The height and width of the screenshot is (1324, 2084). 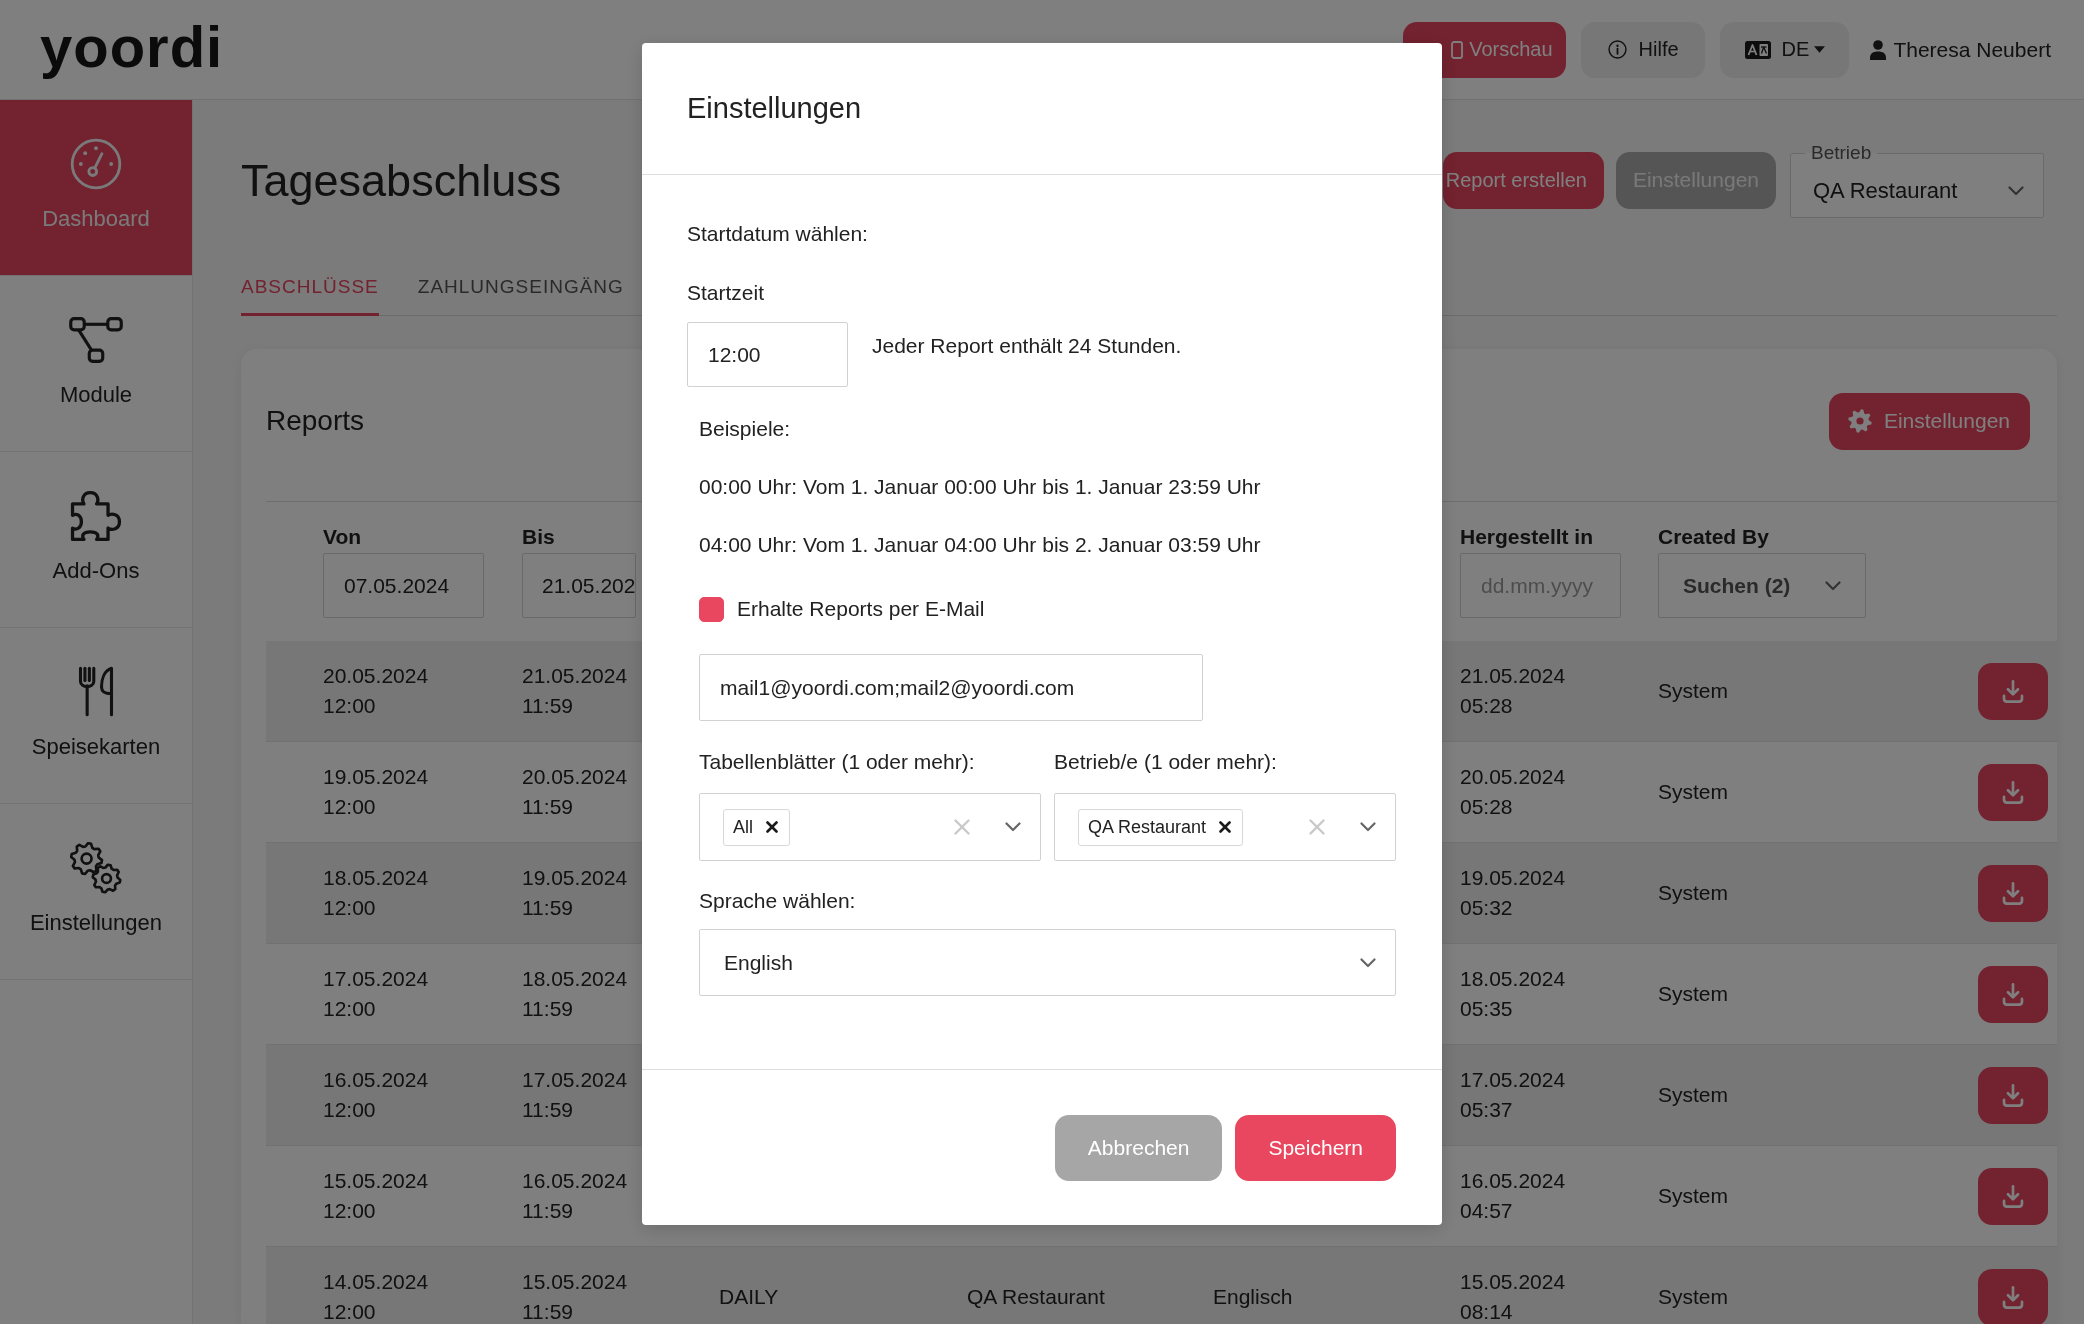 What do you see at coordinates (310, 295) in the screenshot?
I see `tab: ABSCHLÜSSE` at bounding box center [310, 295].